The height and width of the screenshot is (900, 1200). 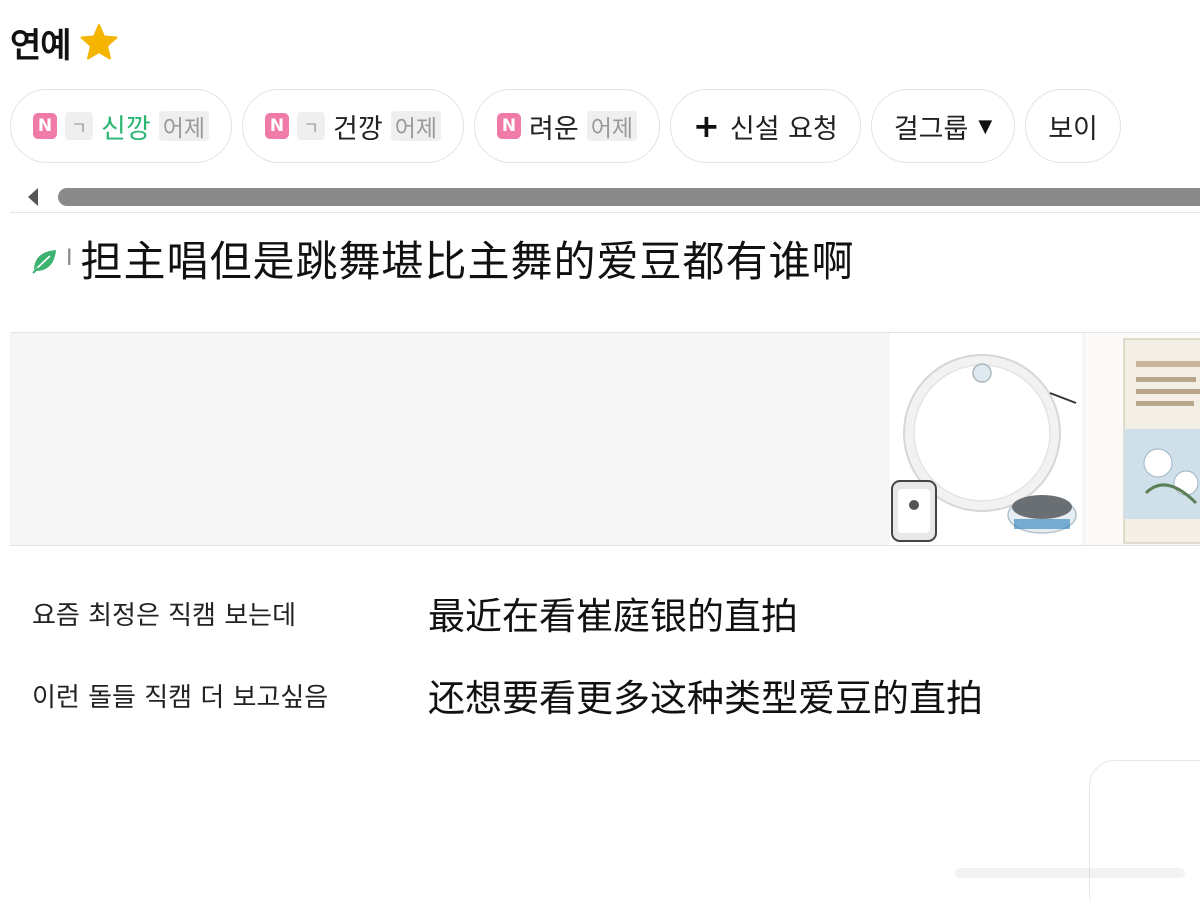 I want to click on chip-label: 걸그룹, so click(x=931, y=129).